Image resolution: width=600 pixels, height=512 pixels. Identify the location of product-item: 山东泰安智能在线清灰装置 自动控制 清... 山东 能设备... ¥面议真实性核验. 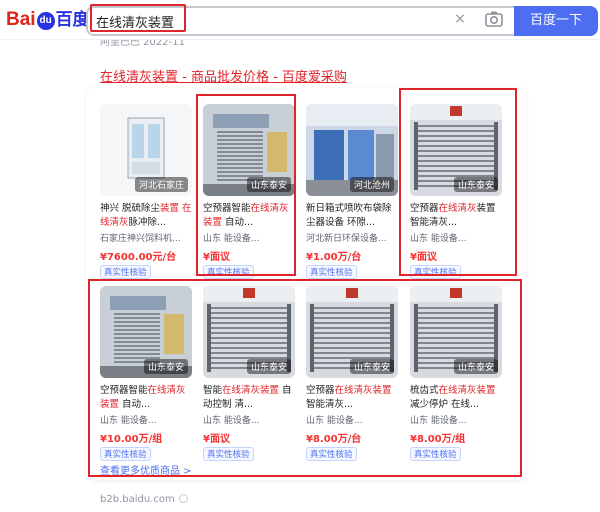
(249, 376).